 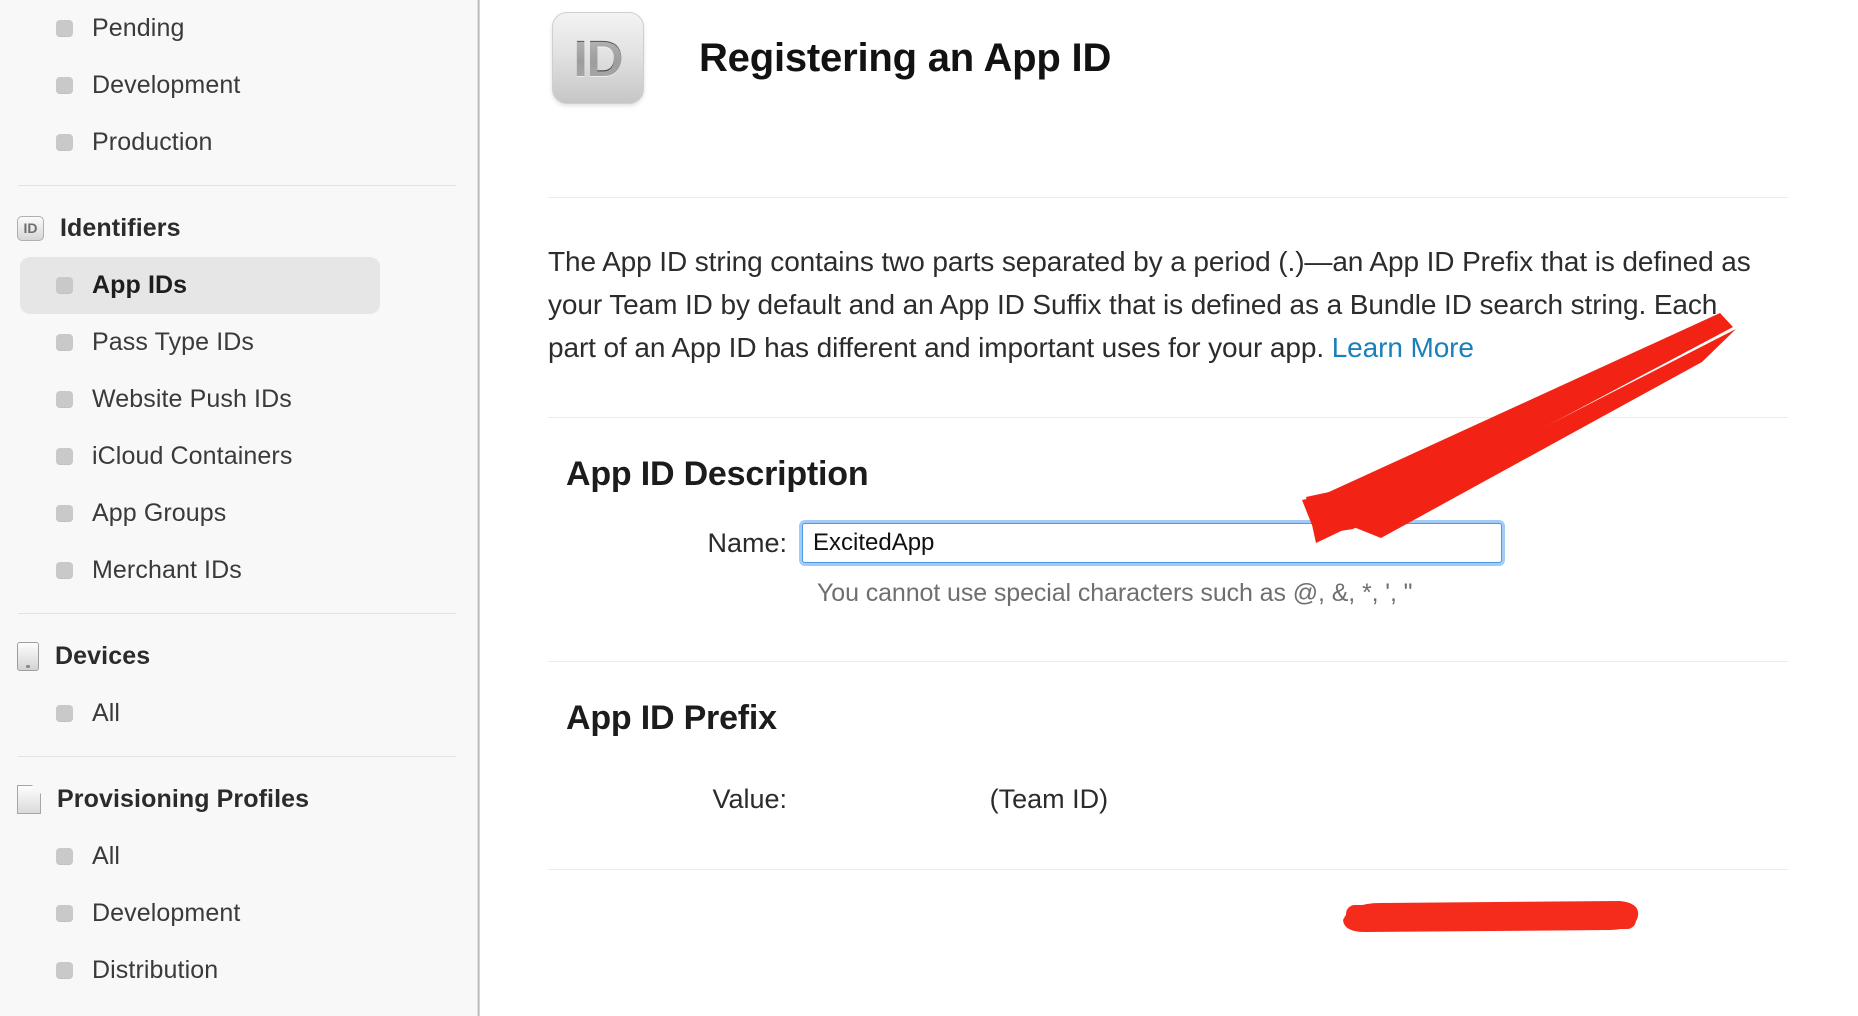 What do you see at coordinates (749, 799) in the screenshot?
I see `prefix-value-label: Value:` at bounding box center [749, 799].